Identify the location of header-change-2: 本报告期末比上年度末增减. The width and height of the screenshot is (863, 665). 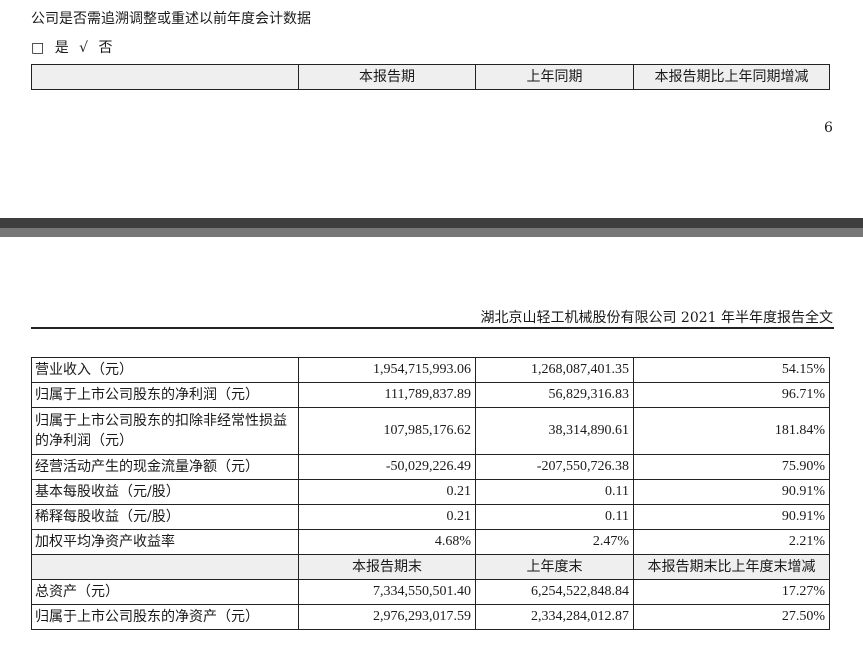
(731, 567).